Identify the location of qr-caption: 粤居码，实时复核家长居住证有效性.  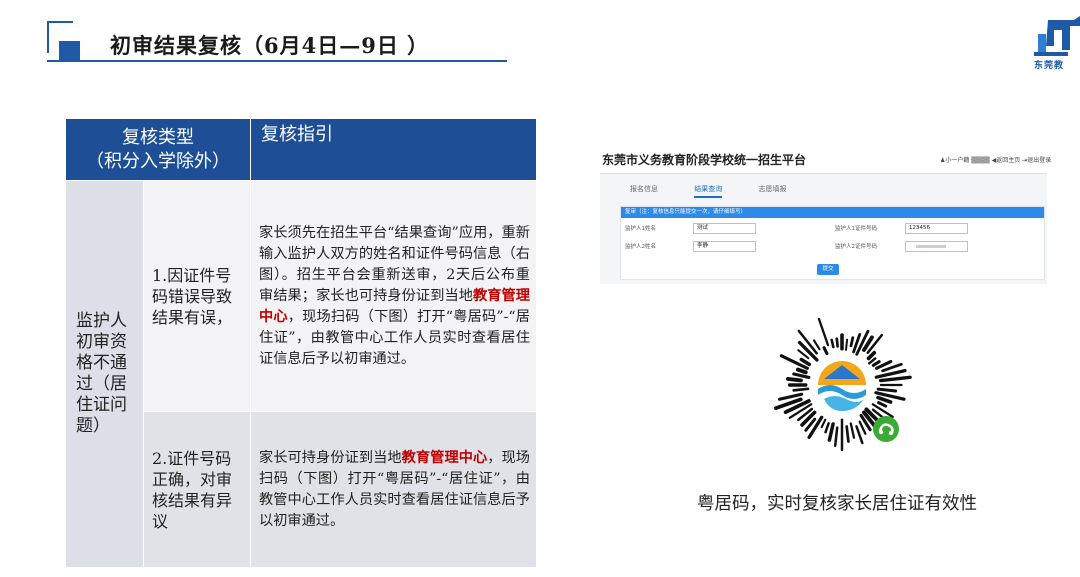
(837, 504).